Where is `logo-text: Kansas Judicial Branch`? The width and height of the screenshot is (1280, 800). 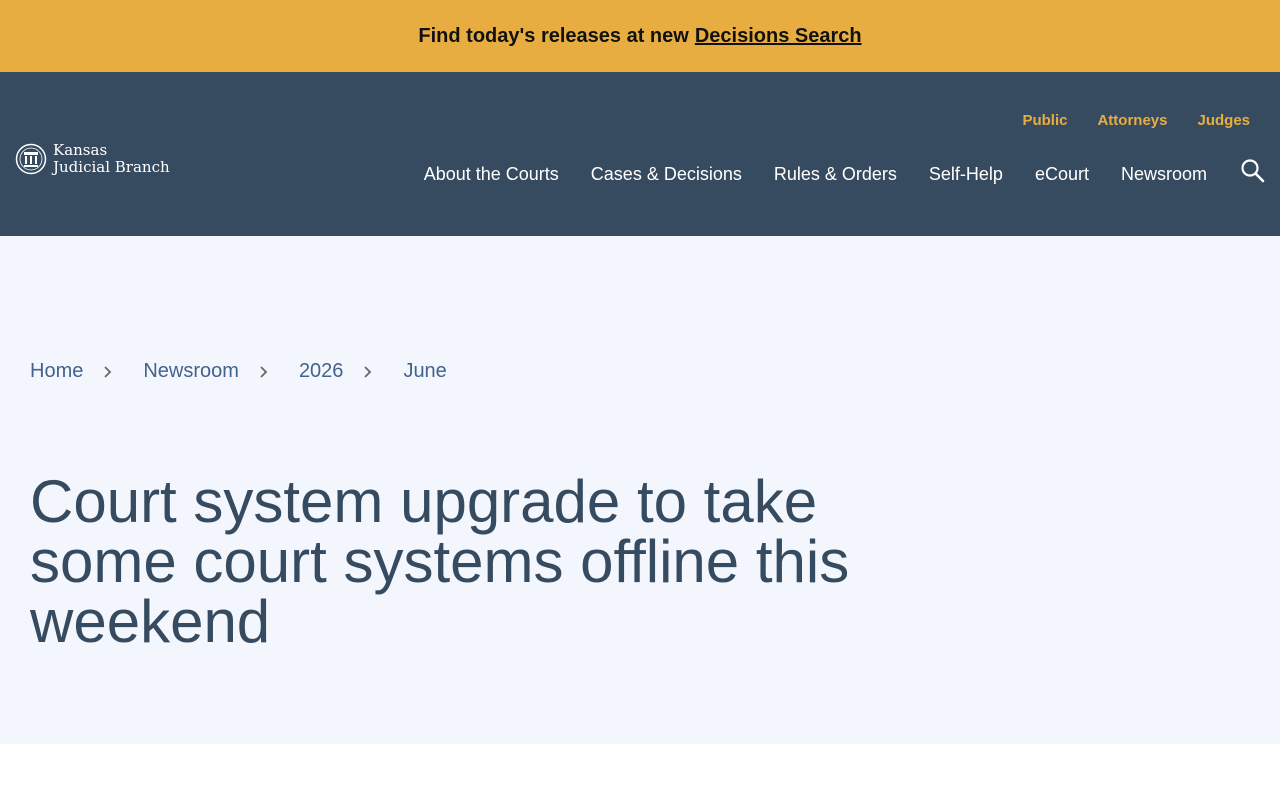
logo-text: Kansas Judicial Branch is located at coordinates (111, 159).